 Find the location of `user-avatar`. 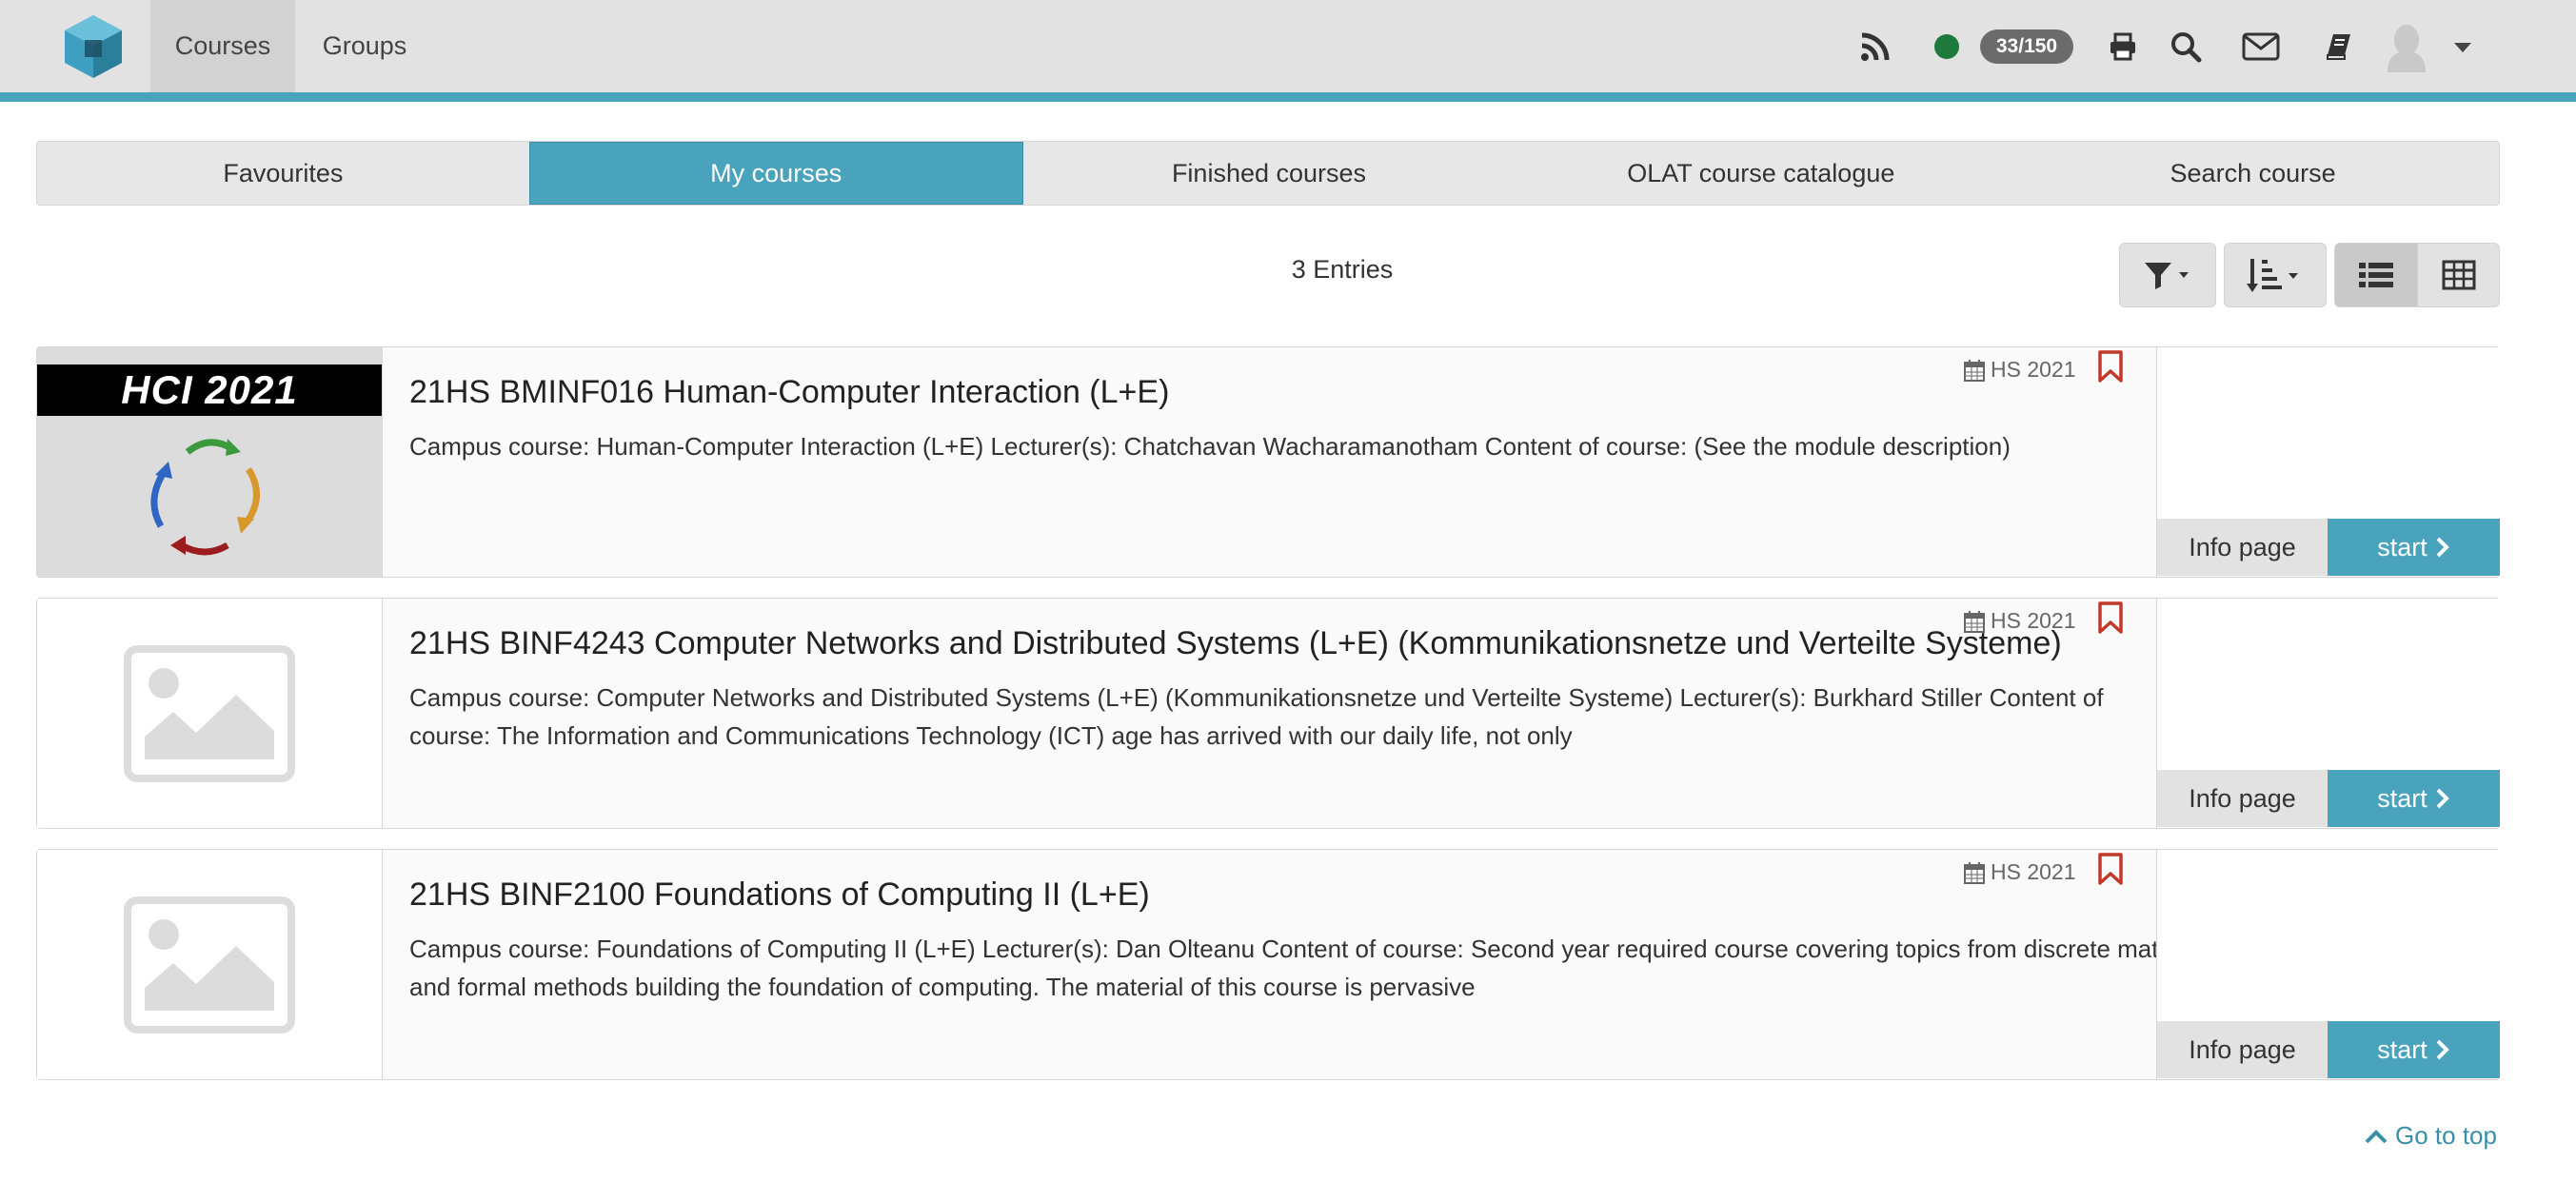

user-avatar is located at coordinates (2406, 47).